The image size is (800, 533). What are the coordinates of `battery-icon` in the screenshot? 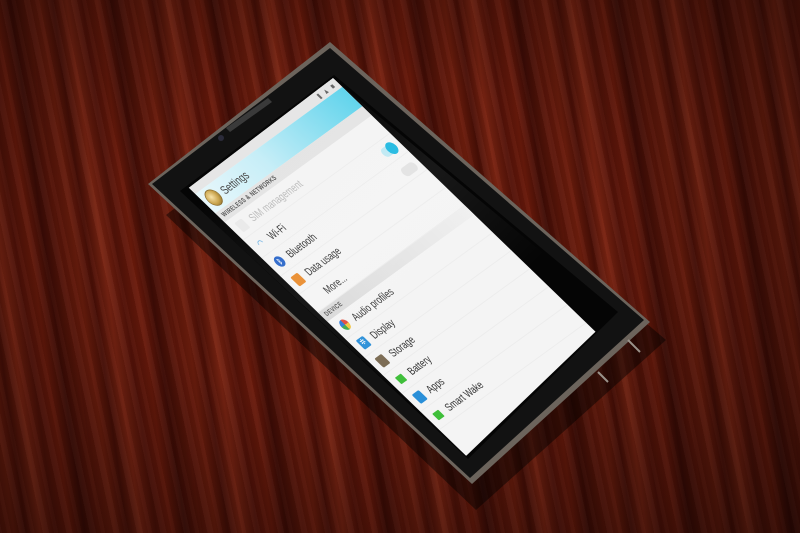 It's located at (401, 378).